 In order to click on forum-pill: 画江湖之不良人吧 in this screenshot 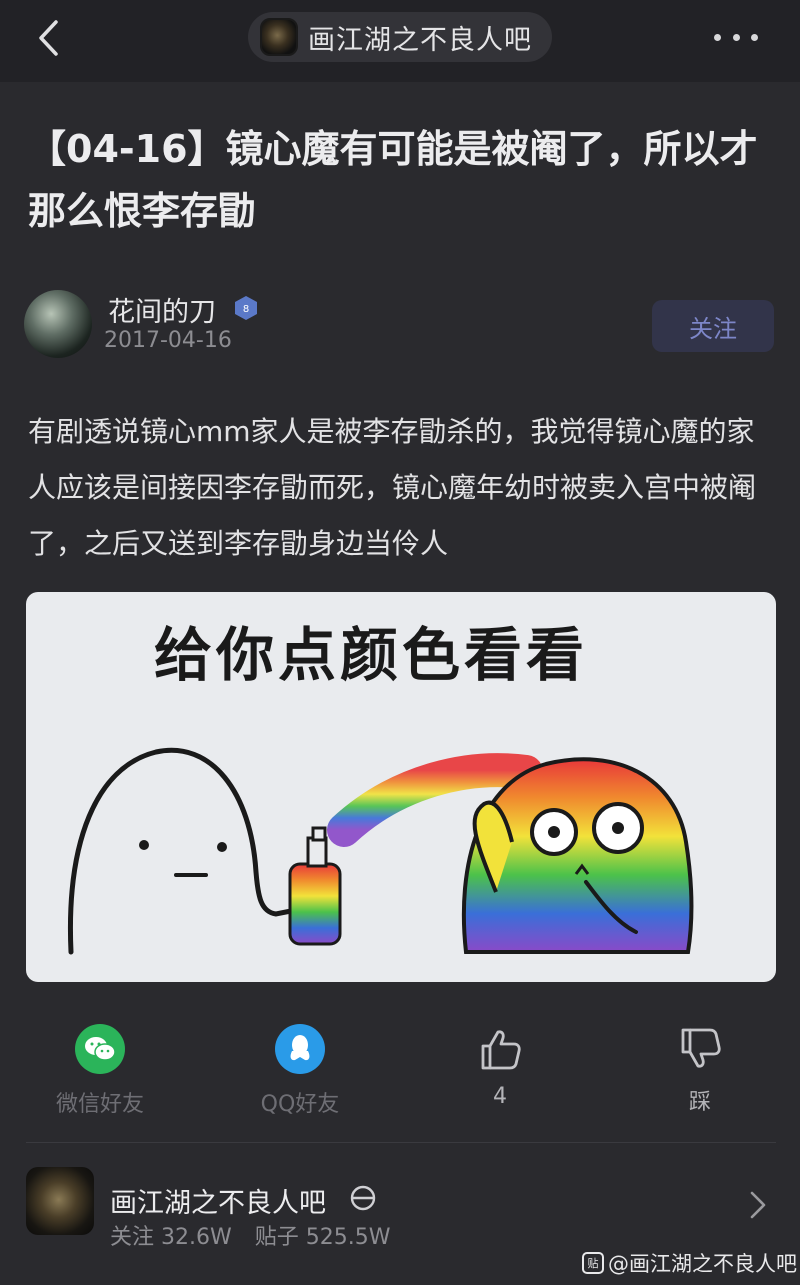, I will do `click(400, 37)`.